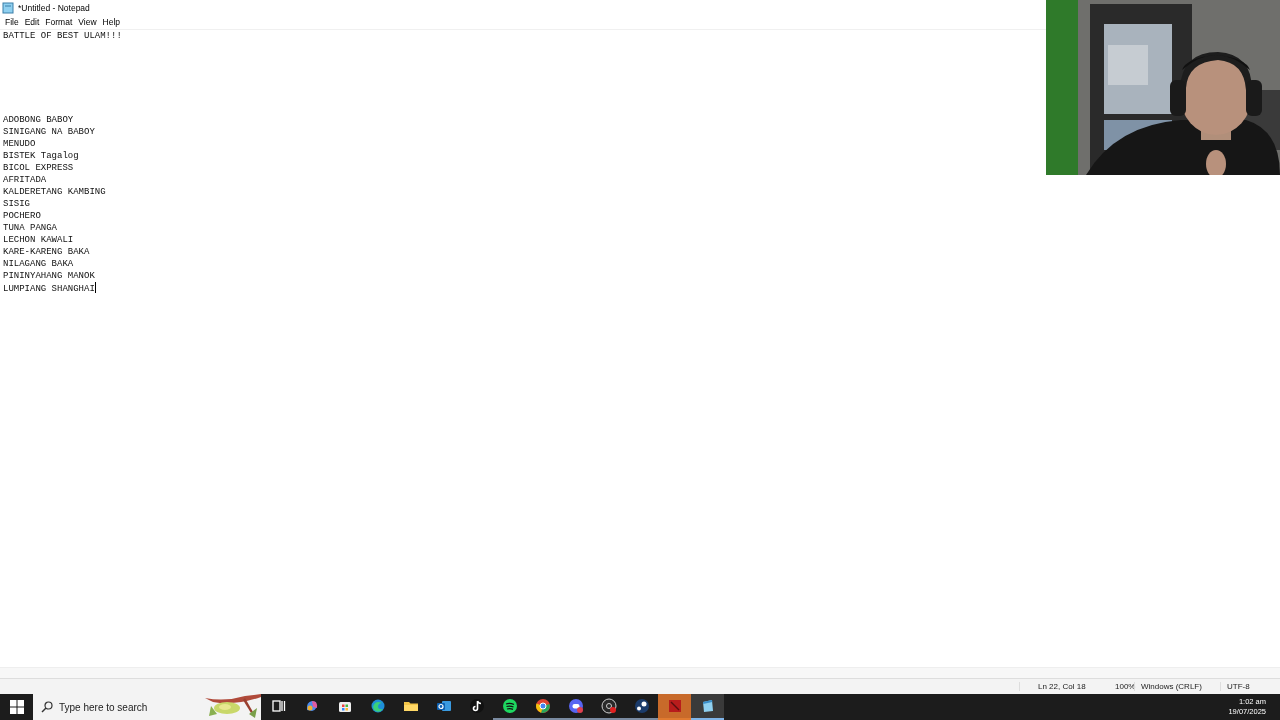 The width and height of the screenshot is (1280, 720). Describe the element at coordinates (25, 180) in the screenshot. I see `text-line: AFRITADA` at that location.